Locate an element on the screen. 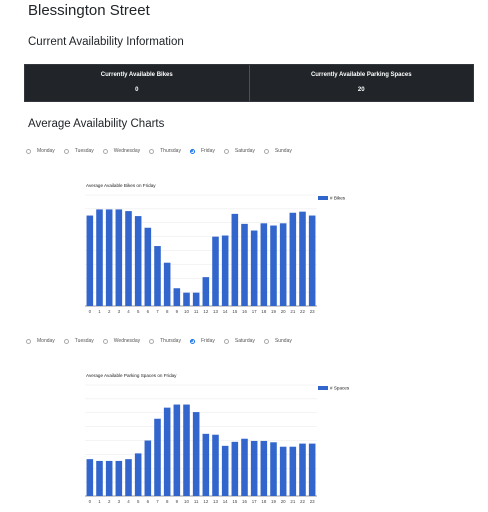  x-tick-label: 11 is located at coordinates (196, 501).